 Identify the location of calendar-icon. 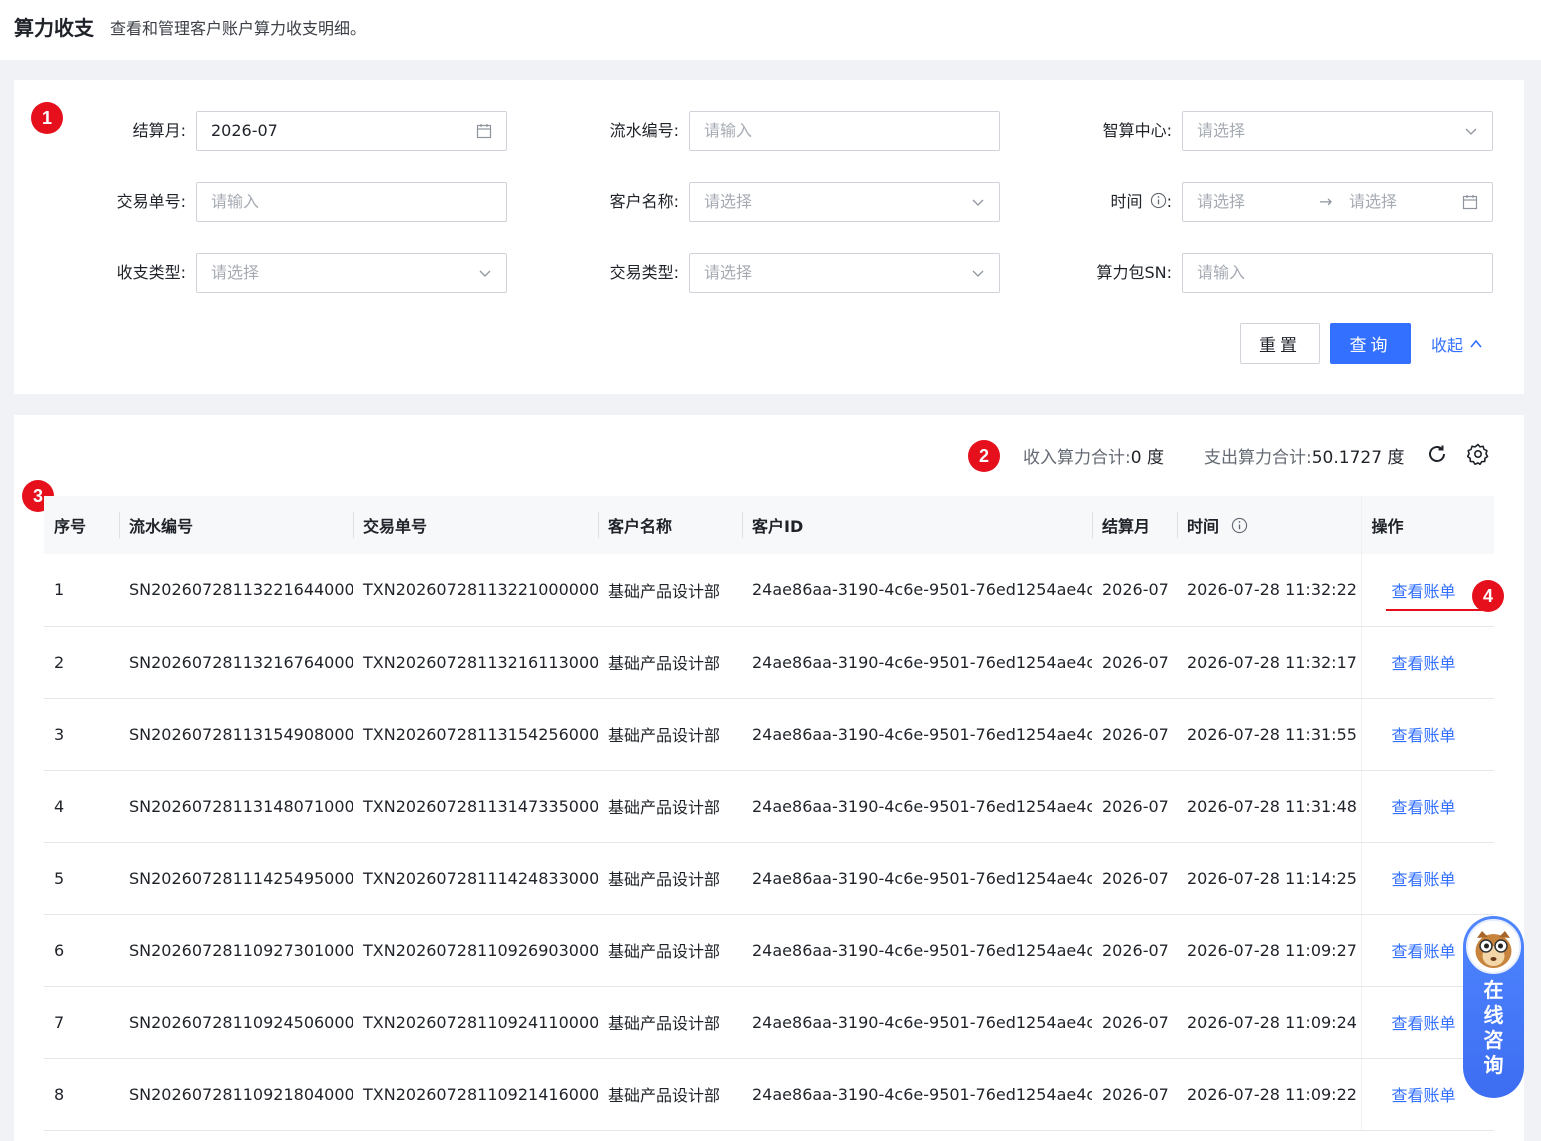
(1470, 202).